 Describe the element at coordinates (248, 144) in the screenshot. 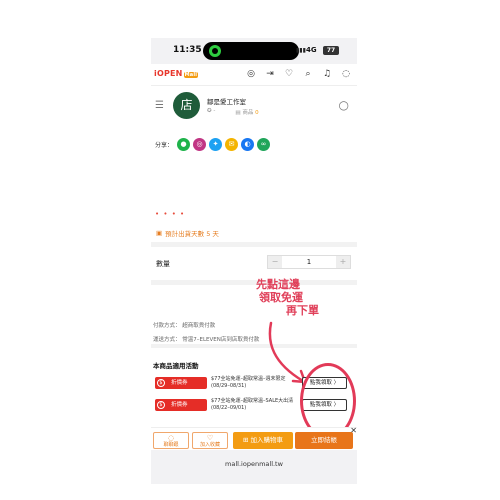

I see `messenger-share-icon: ◐` at that location.